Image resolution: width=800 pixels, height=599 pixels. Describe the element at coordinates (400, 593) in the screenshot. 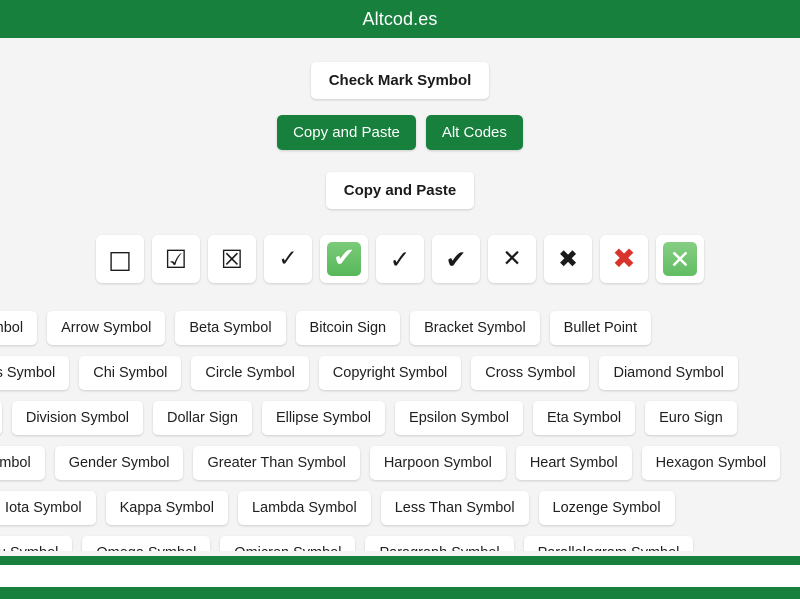

I see `footer-bar-bottom` at that location.